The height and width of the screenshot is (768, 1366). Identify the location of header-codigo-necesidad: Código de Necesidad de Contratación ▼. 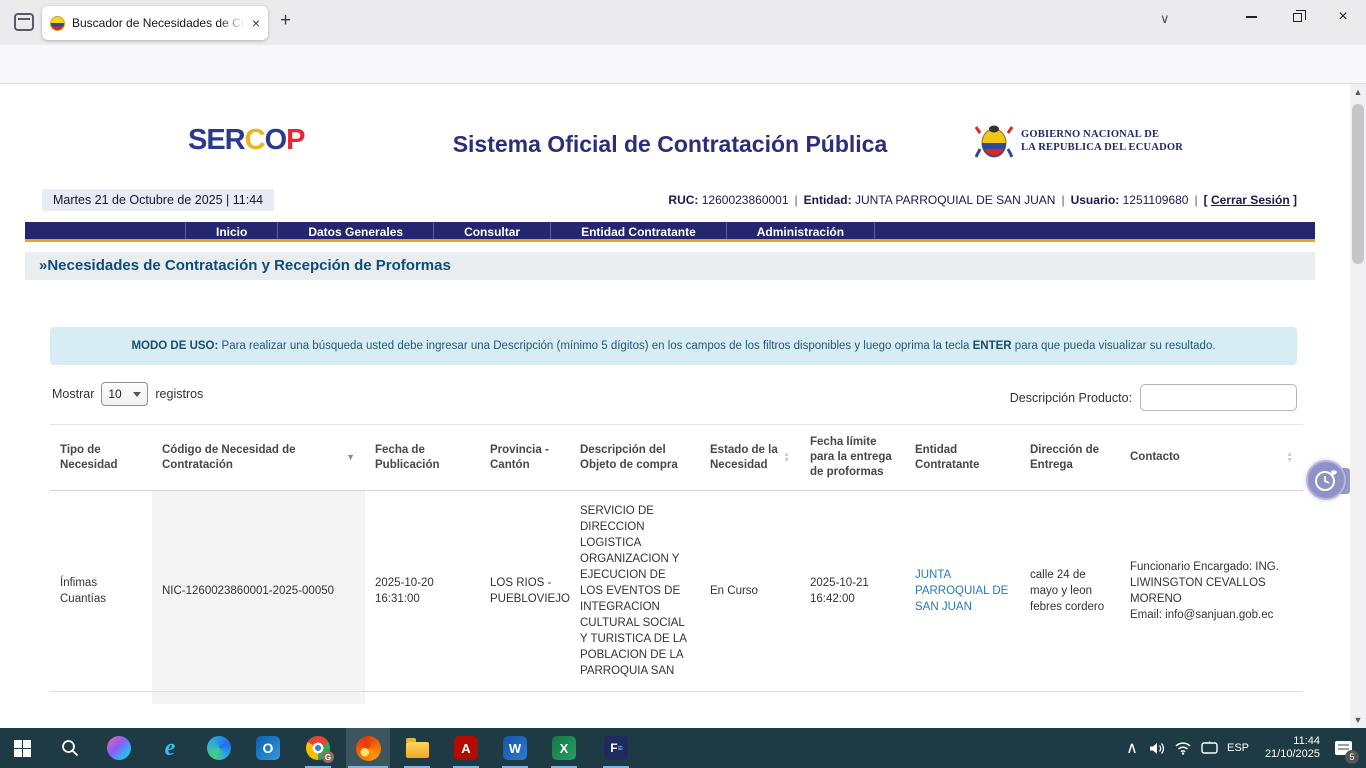
(258, 457).